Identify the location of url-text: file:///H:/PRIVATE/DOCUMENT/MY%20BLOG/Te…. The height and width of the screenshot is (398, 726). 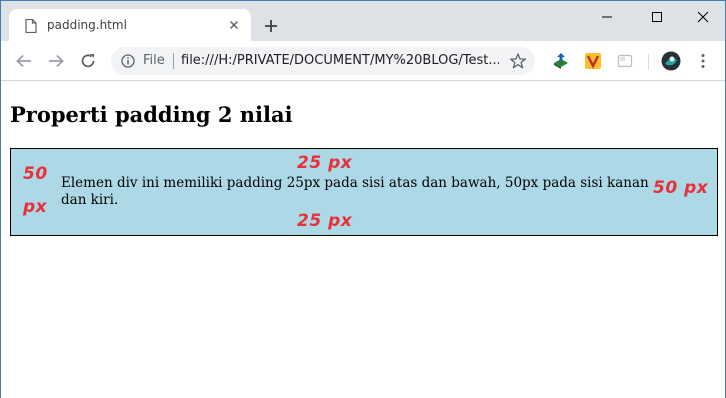
(340, 60).